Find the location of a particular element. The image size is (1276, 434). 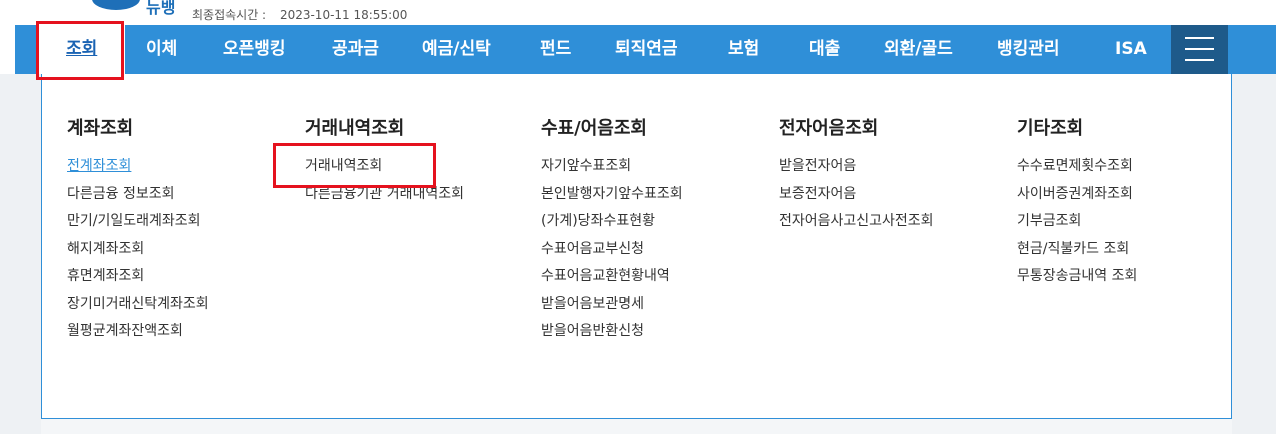

top-strip: 뉴뱅 최종접속시간 : 2023-10-11 18:55:00 is located at coordinates (638, 12).